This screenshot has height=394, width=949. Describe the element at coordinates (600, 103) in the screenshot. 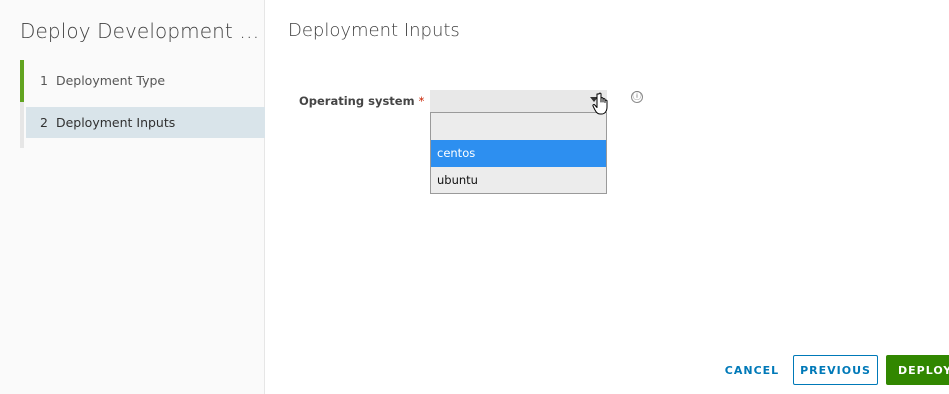

I see `hand-pointer-icon` at that location.